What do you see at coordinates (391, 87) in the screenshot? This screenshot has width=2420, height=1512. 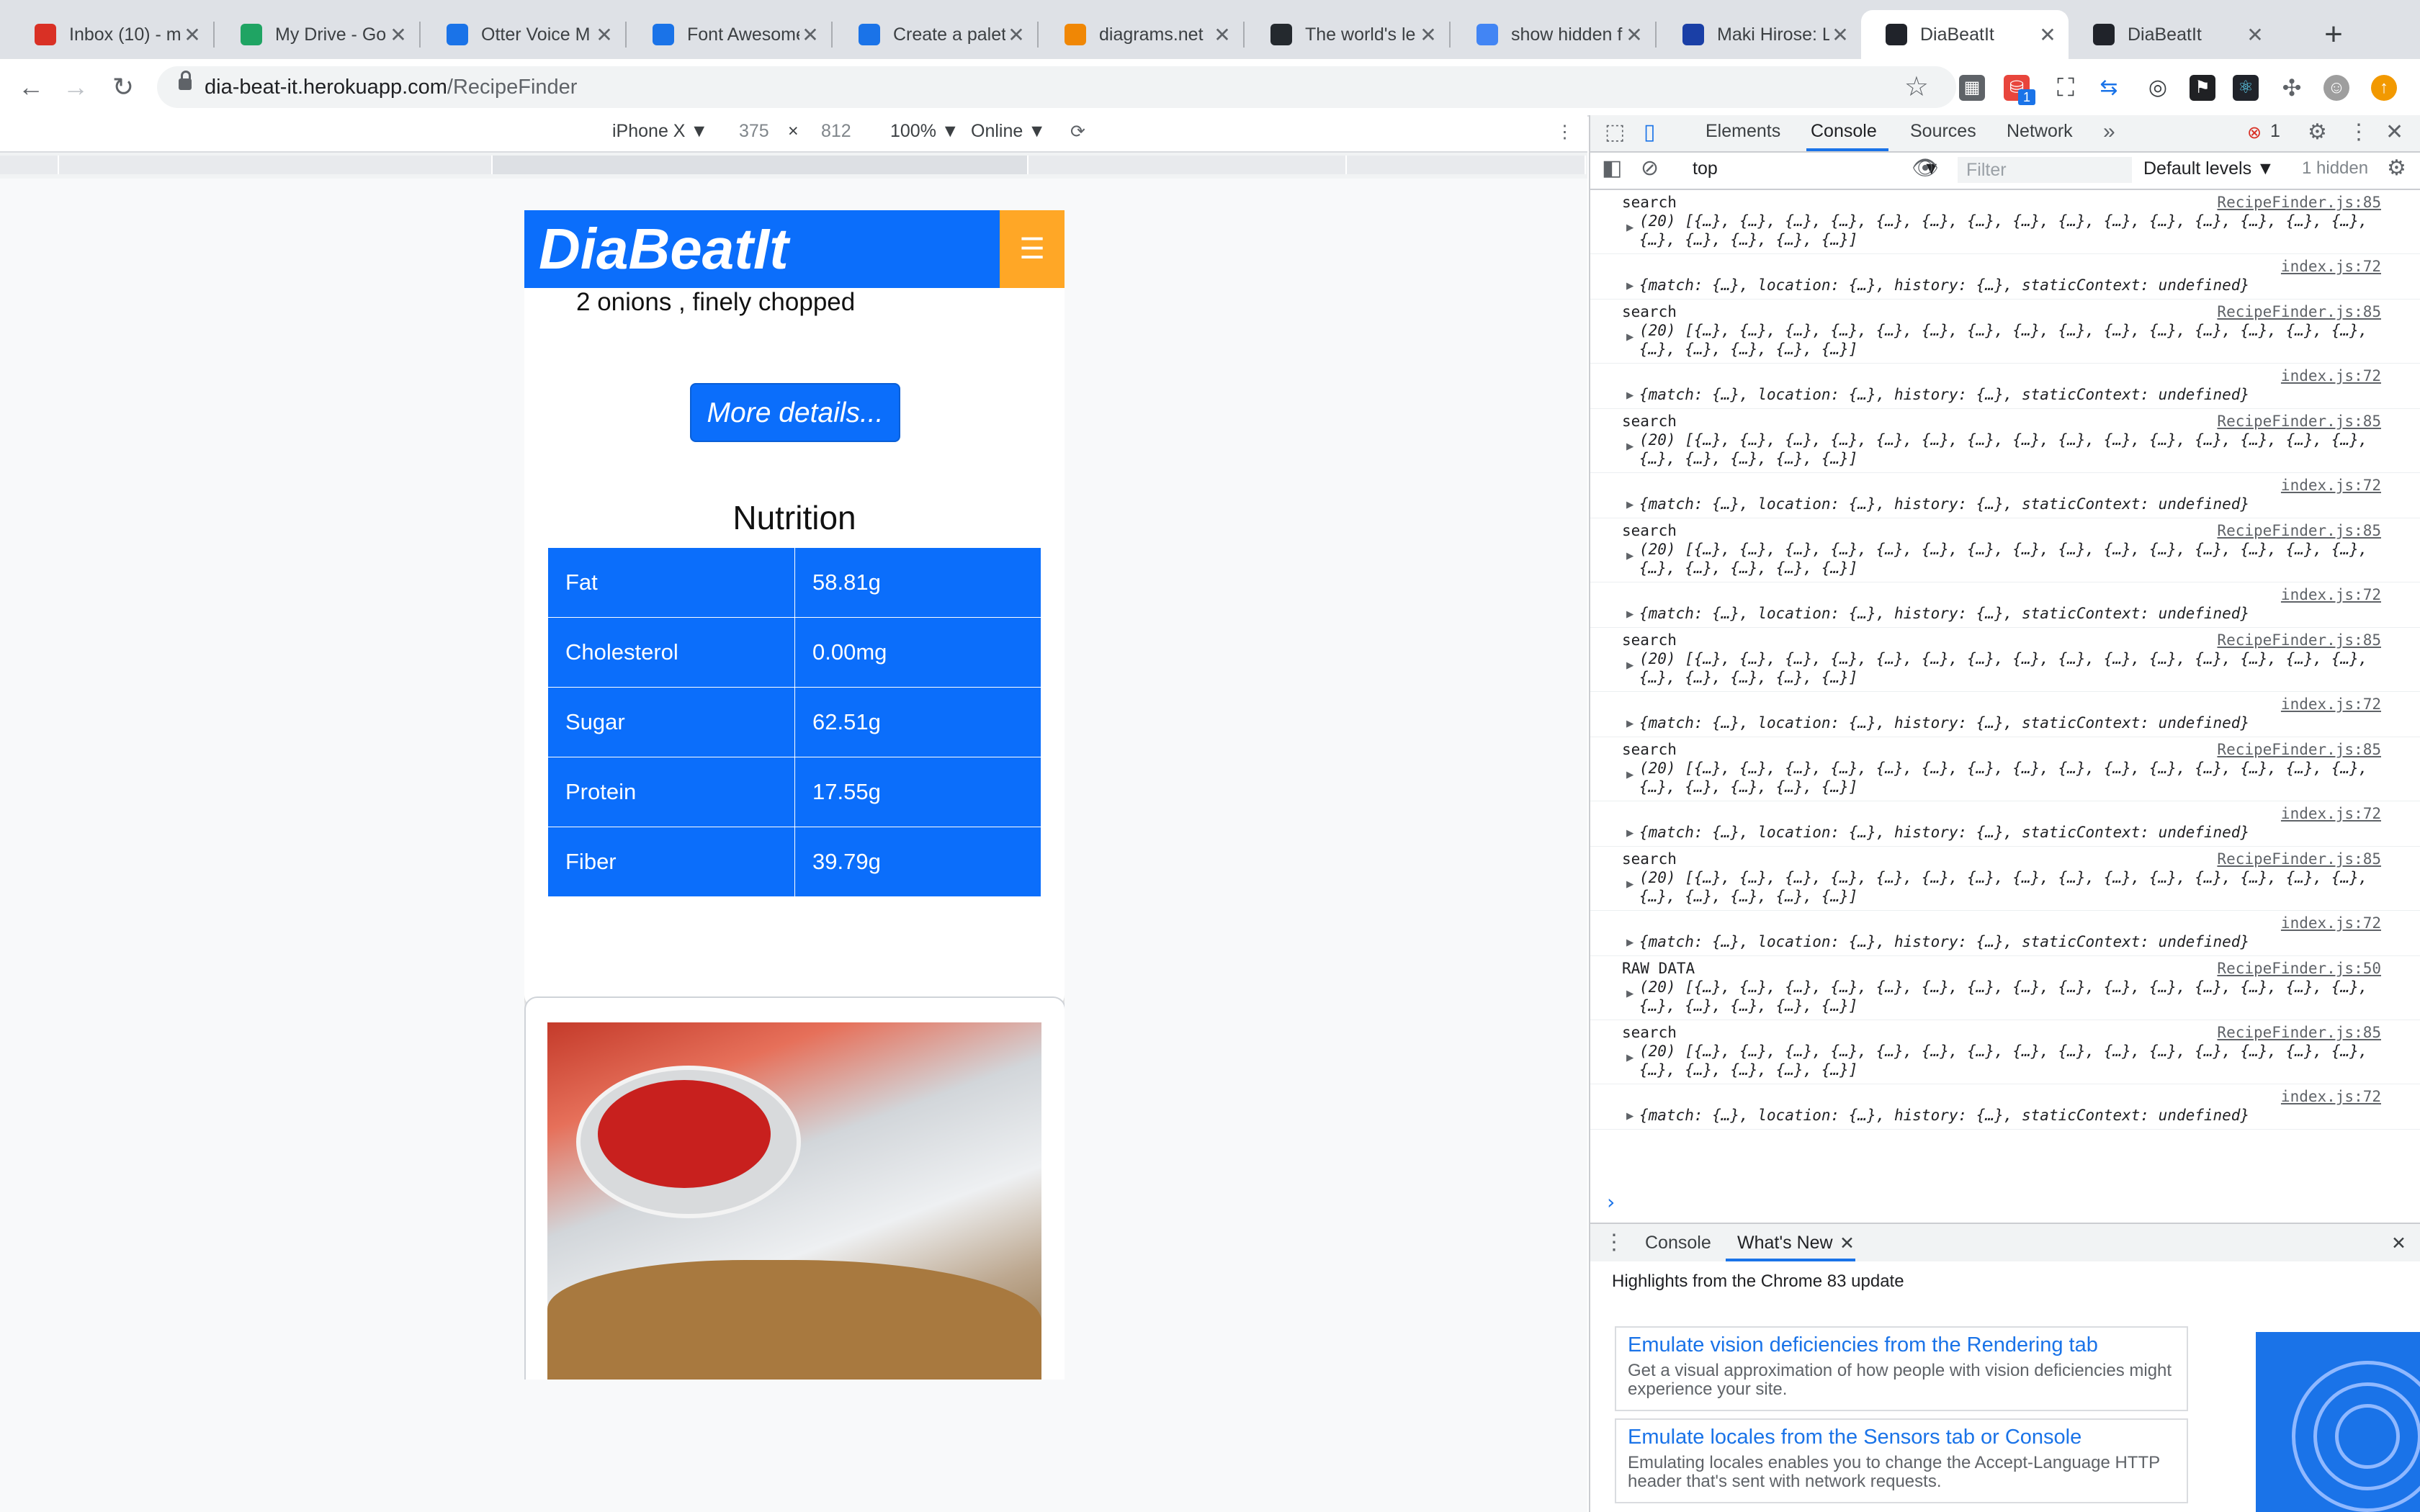 I see `url-text: dia-beat-it.herokuapp.com/RecipeFinder` at bounding box center [391, 87].